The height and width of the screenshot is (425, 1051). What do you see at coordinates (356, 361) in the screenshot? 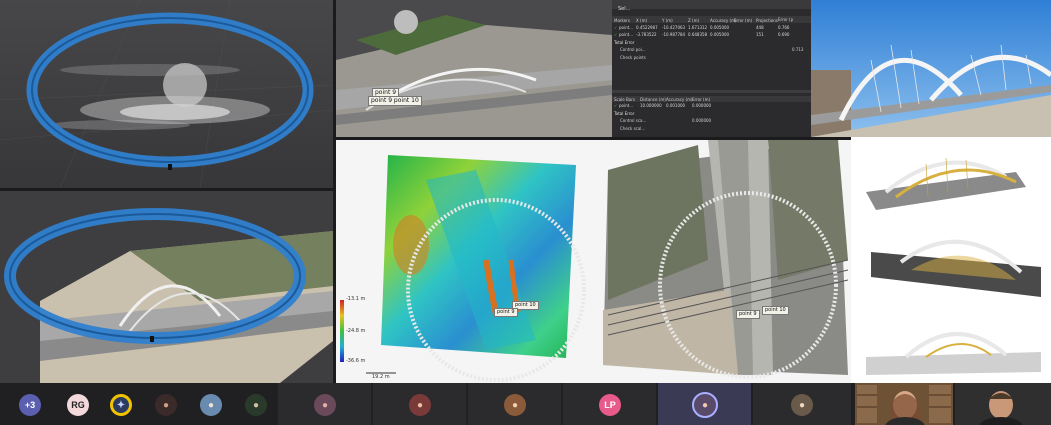
I see `legend-min: -36.6 m` at bounding box center [356, 361].